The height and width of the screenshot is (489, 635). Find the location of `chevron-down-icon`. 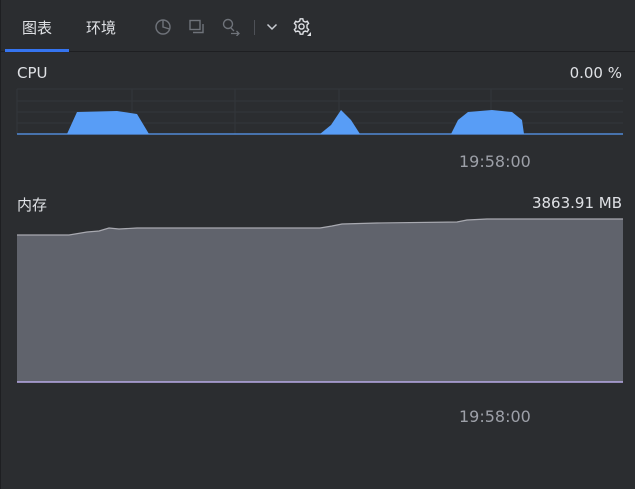

chevron-down-icon is located at coordinates (272, 27).